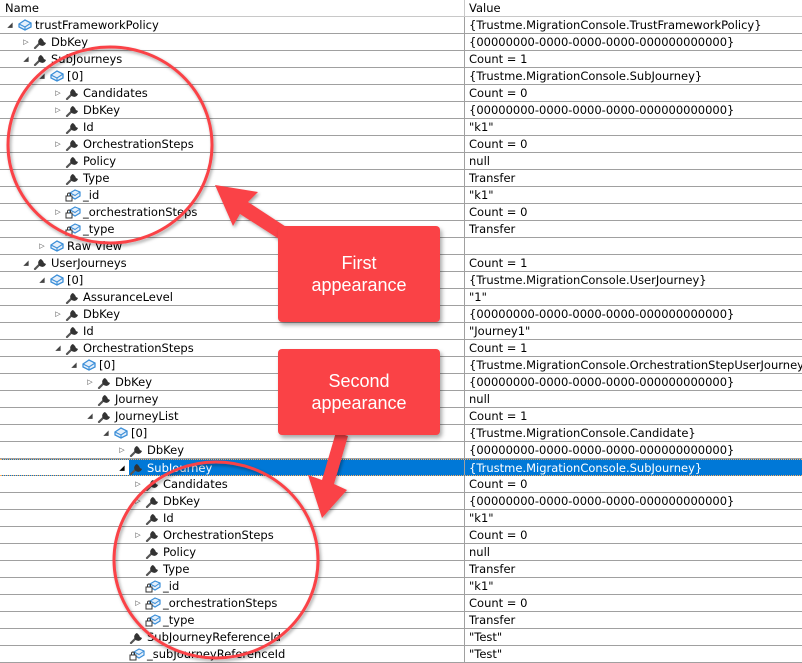 This screenshot has height=663, width=802. I want to click on row-name: Candidates, so click(115, 93).